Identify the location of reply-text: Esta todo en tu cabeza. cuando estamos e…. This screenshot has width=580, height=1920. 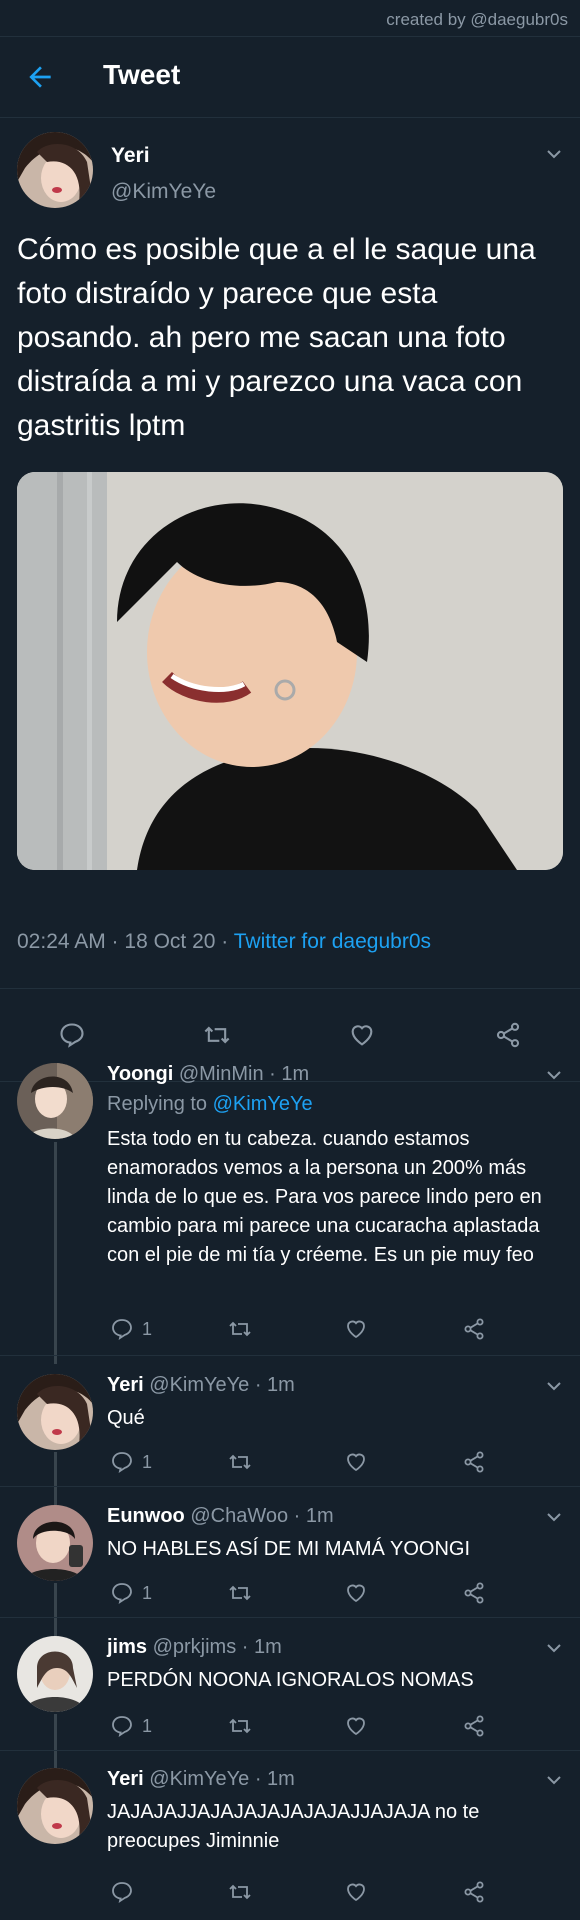
(324, 1197).